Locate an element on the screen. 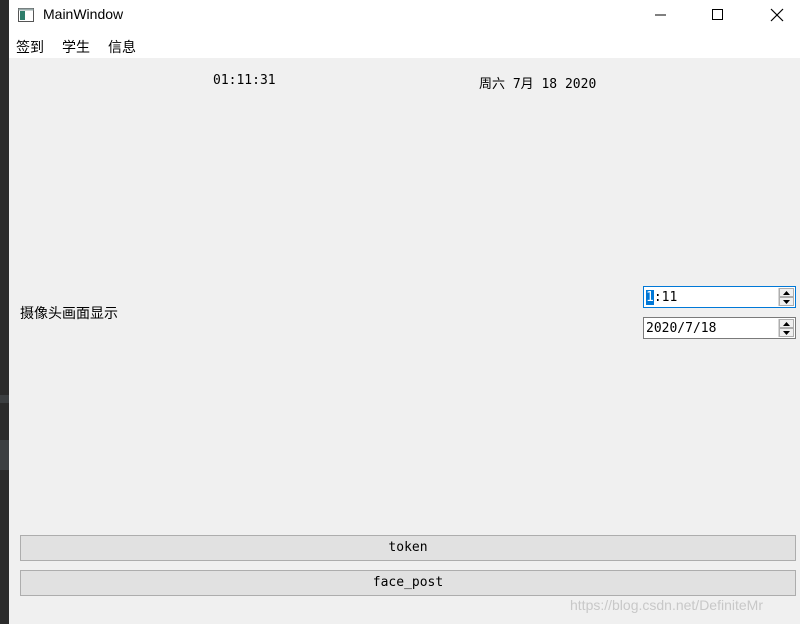 Image resolution: width=800 pixels, height=624 pixels. time-edit-up-button is located at coordinates (786, 292).